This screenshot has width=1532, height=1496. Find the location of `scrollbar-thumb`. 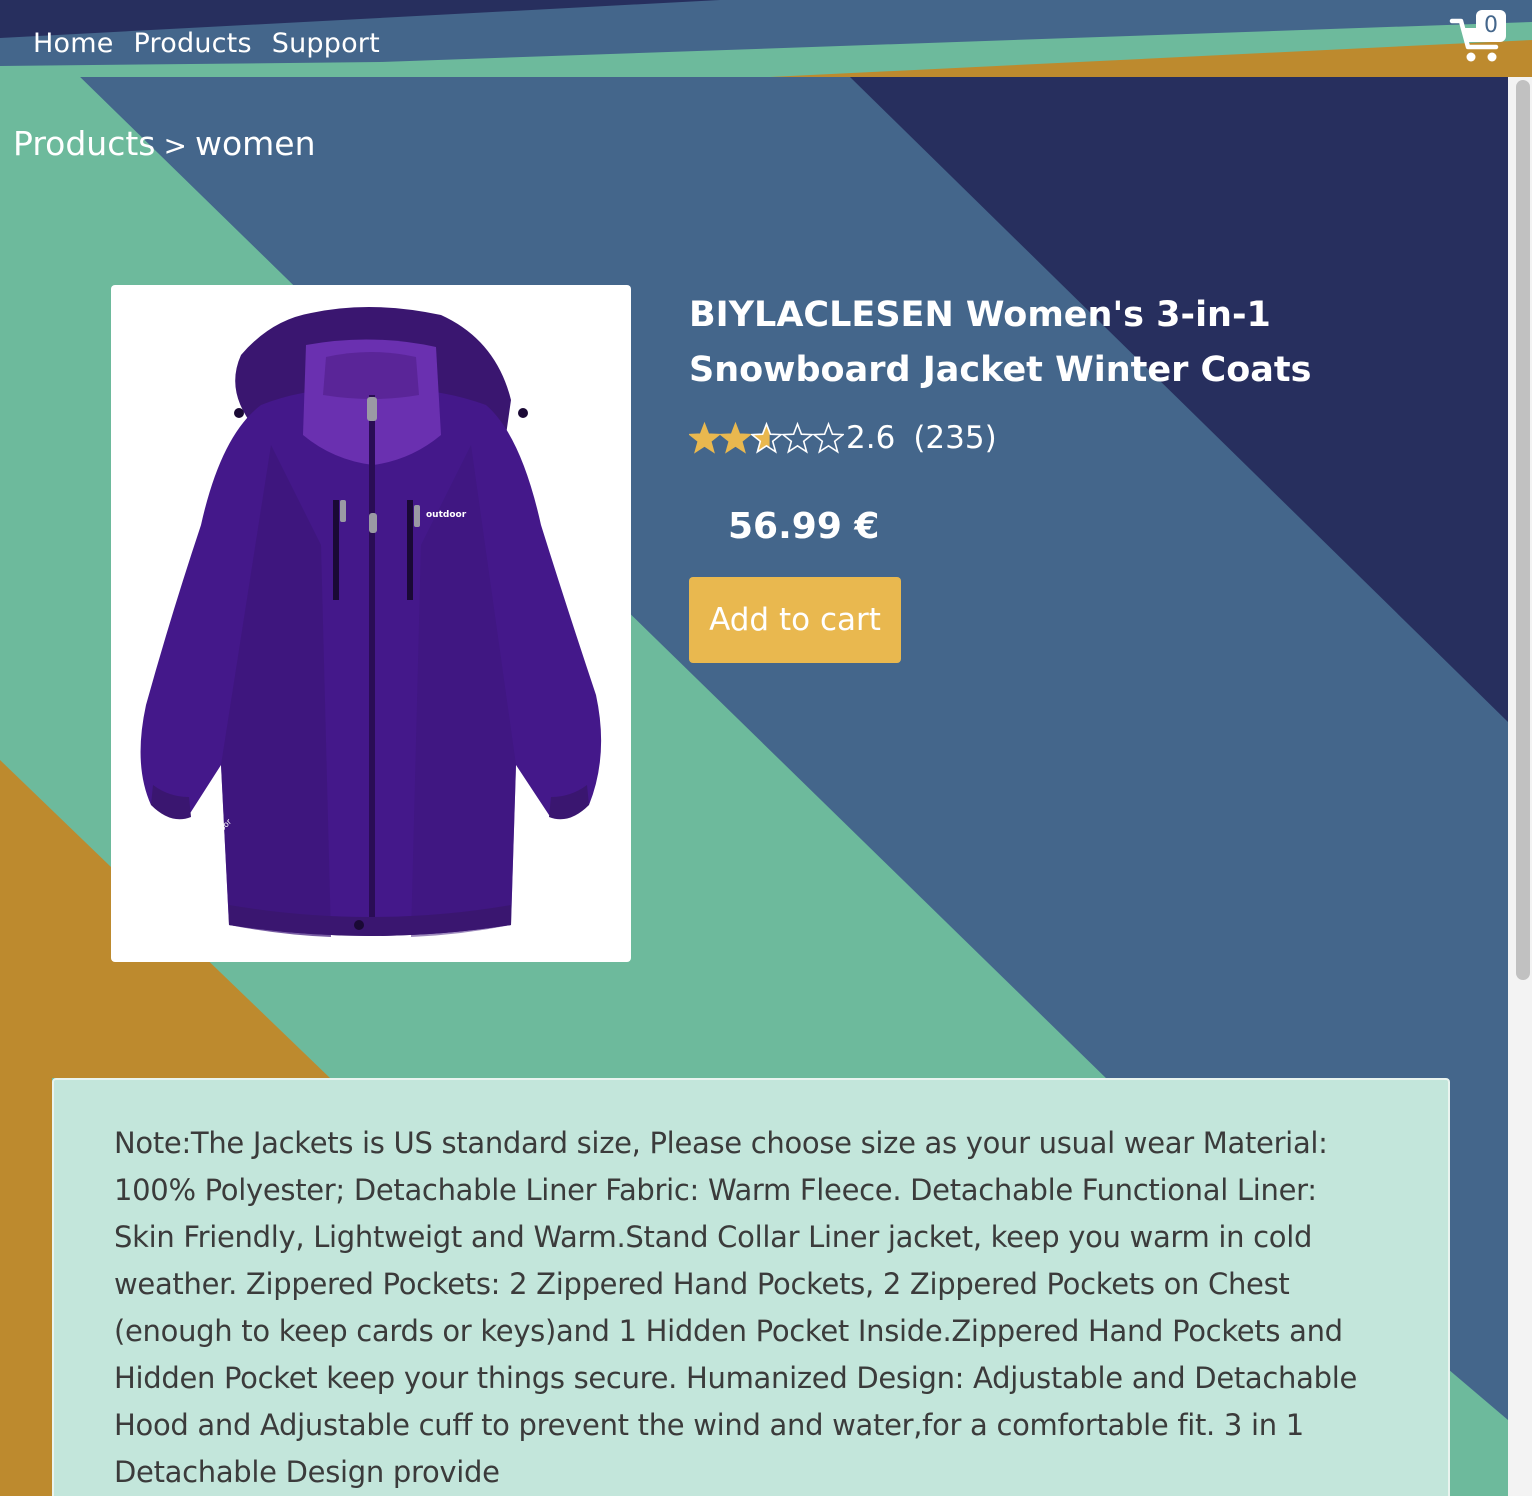

scrollbar-thumb is located at coordinates (1523, 530).